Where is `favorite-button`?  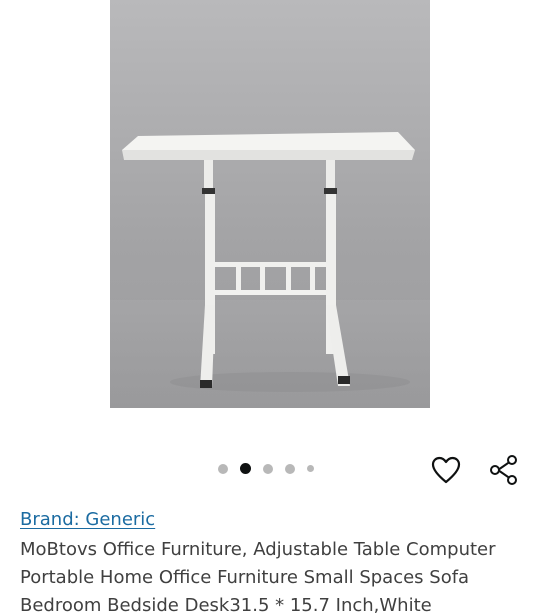
favorite-button is located at coordinates (446, 470).